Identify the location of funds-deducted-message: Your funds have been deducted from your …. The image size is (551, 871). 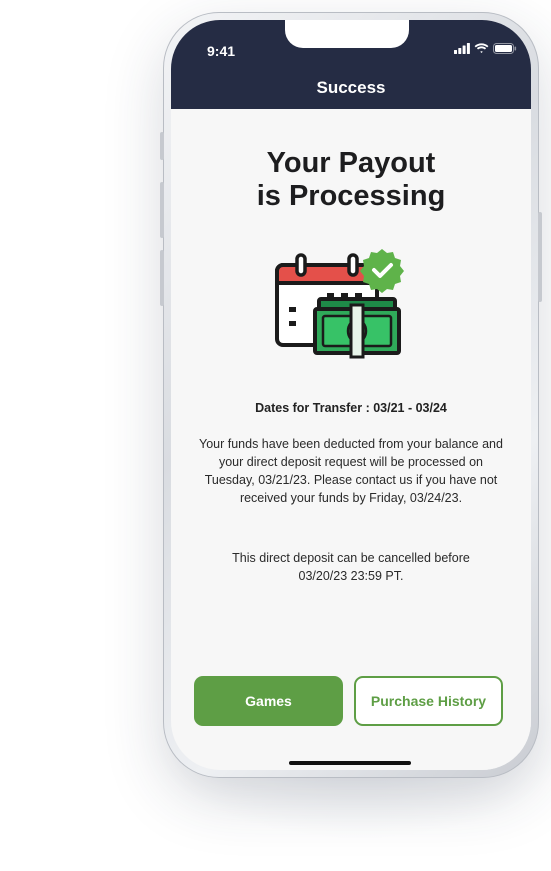
(351, 471).